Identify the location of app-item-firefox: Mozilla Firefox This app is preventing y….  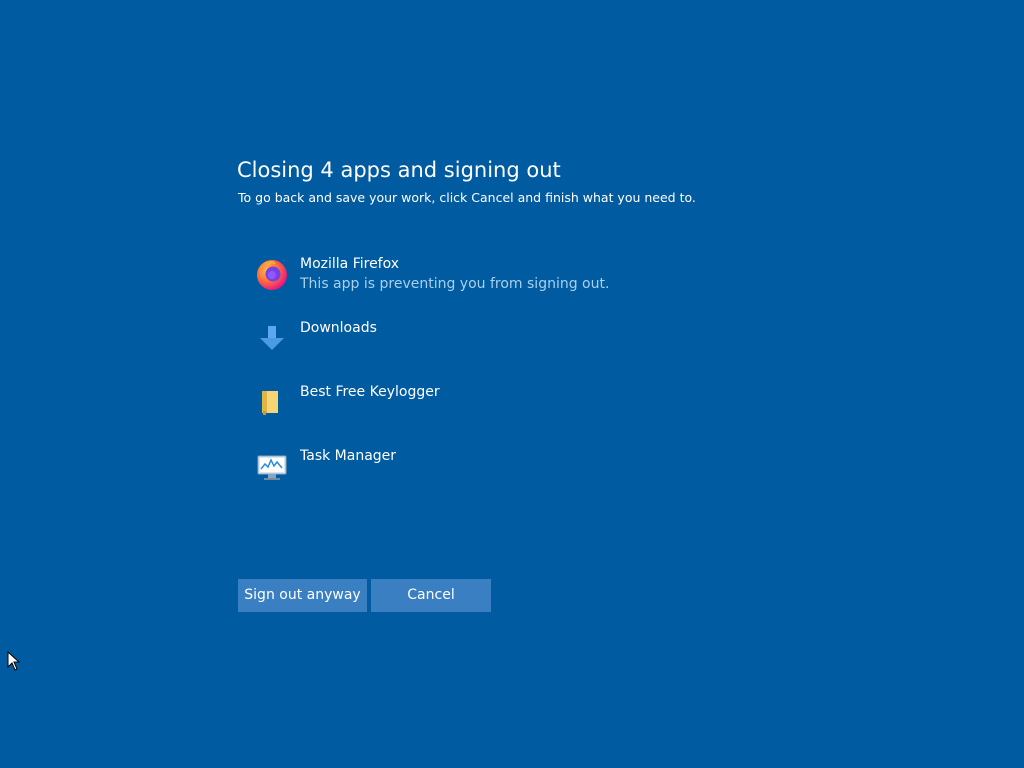
(484, 280).